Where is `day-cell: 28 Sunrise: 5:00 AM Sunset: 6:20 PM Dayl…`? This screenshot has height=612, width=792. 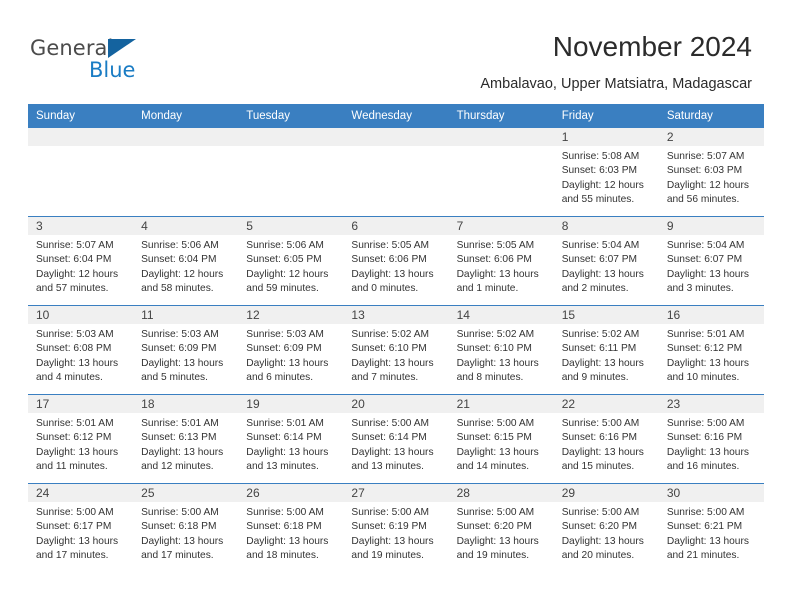 day-cell: 28 Sunrise: 5:00 AM Sunset: 6:20 PM Dayl… is located at coordinates (501, 527).